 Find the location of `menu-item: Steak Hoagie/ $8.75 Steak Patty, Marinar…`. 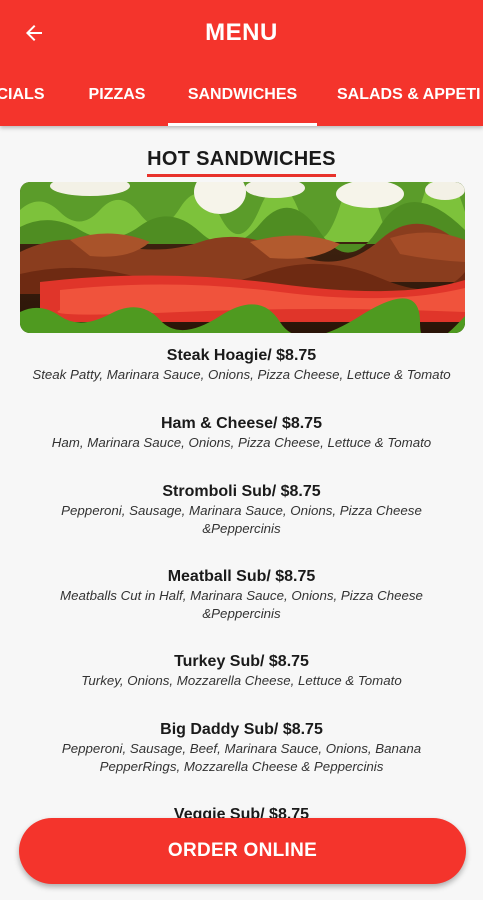

menu-item: Steak Hoagie/ $8.75 Steak Patty, Marinar… is located at coordinates (241, 365).